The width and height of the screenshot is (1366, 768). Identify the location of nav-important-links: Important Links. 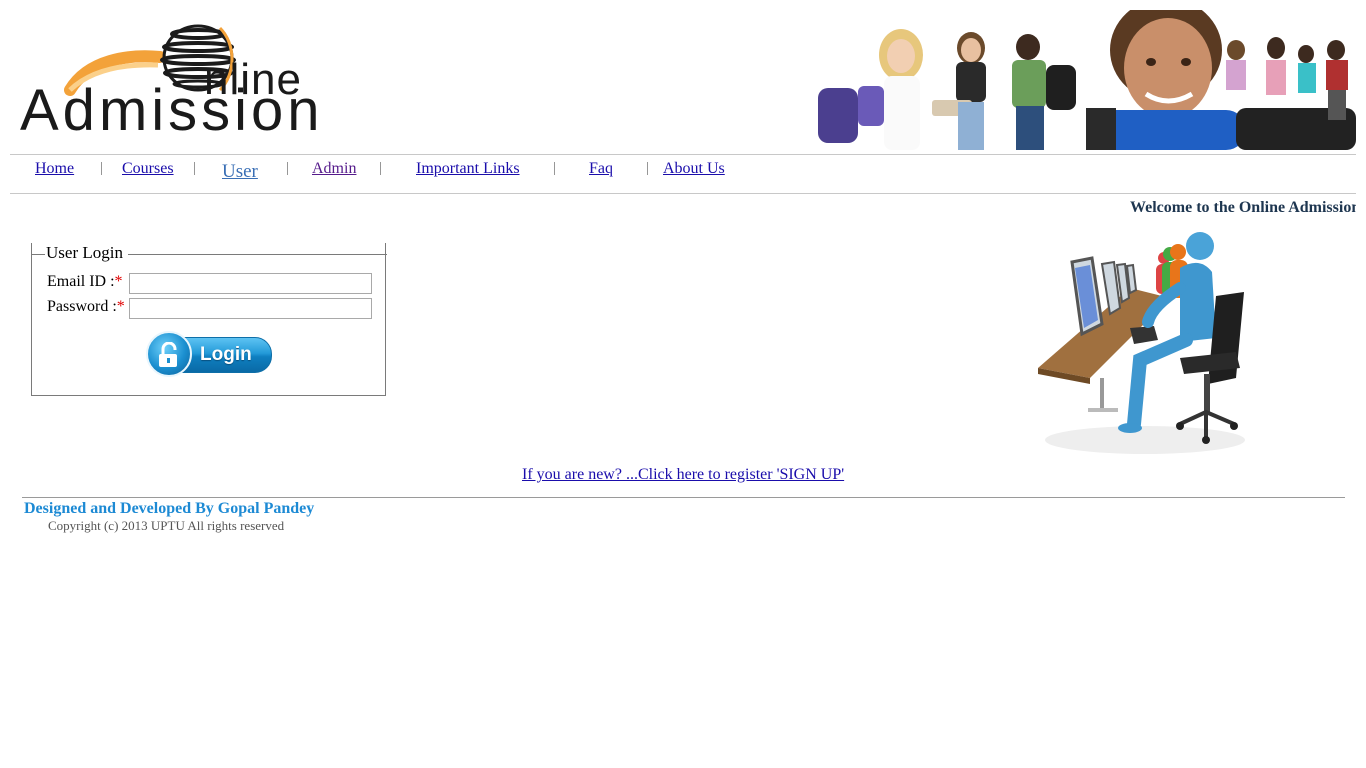
(468, 169).